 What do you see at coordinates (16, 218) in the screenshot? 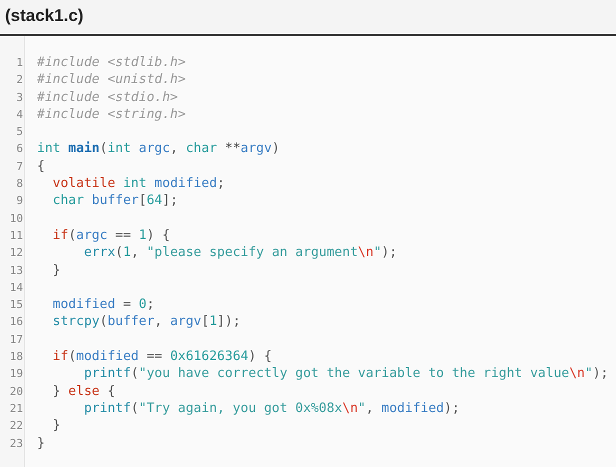
I see `line-number: 10` at bounding box center [16, 218].